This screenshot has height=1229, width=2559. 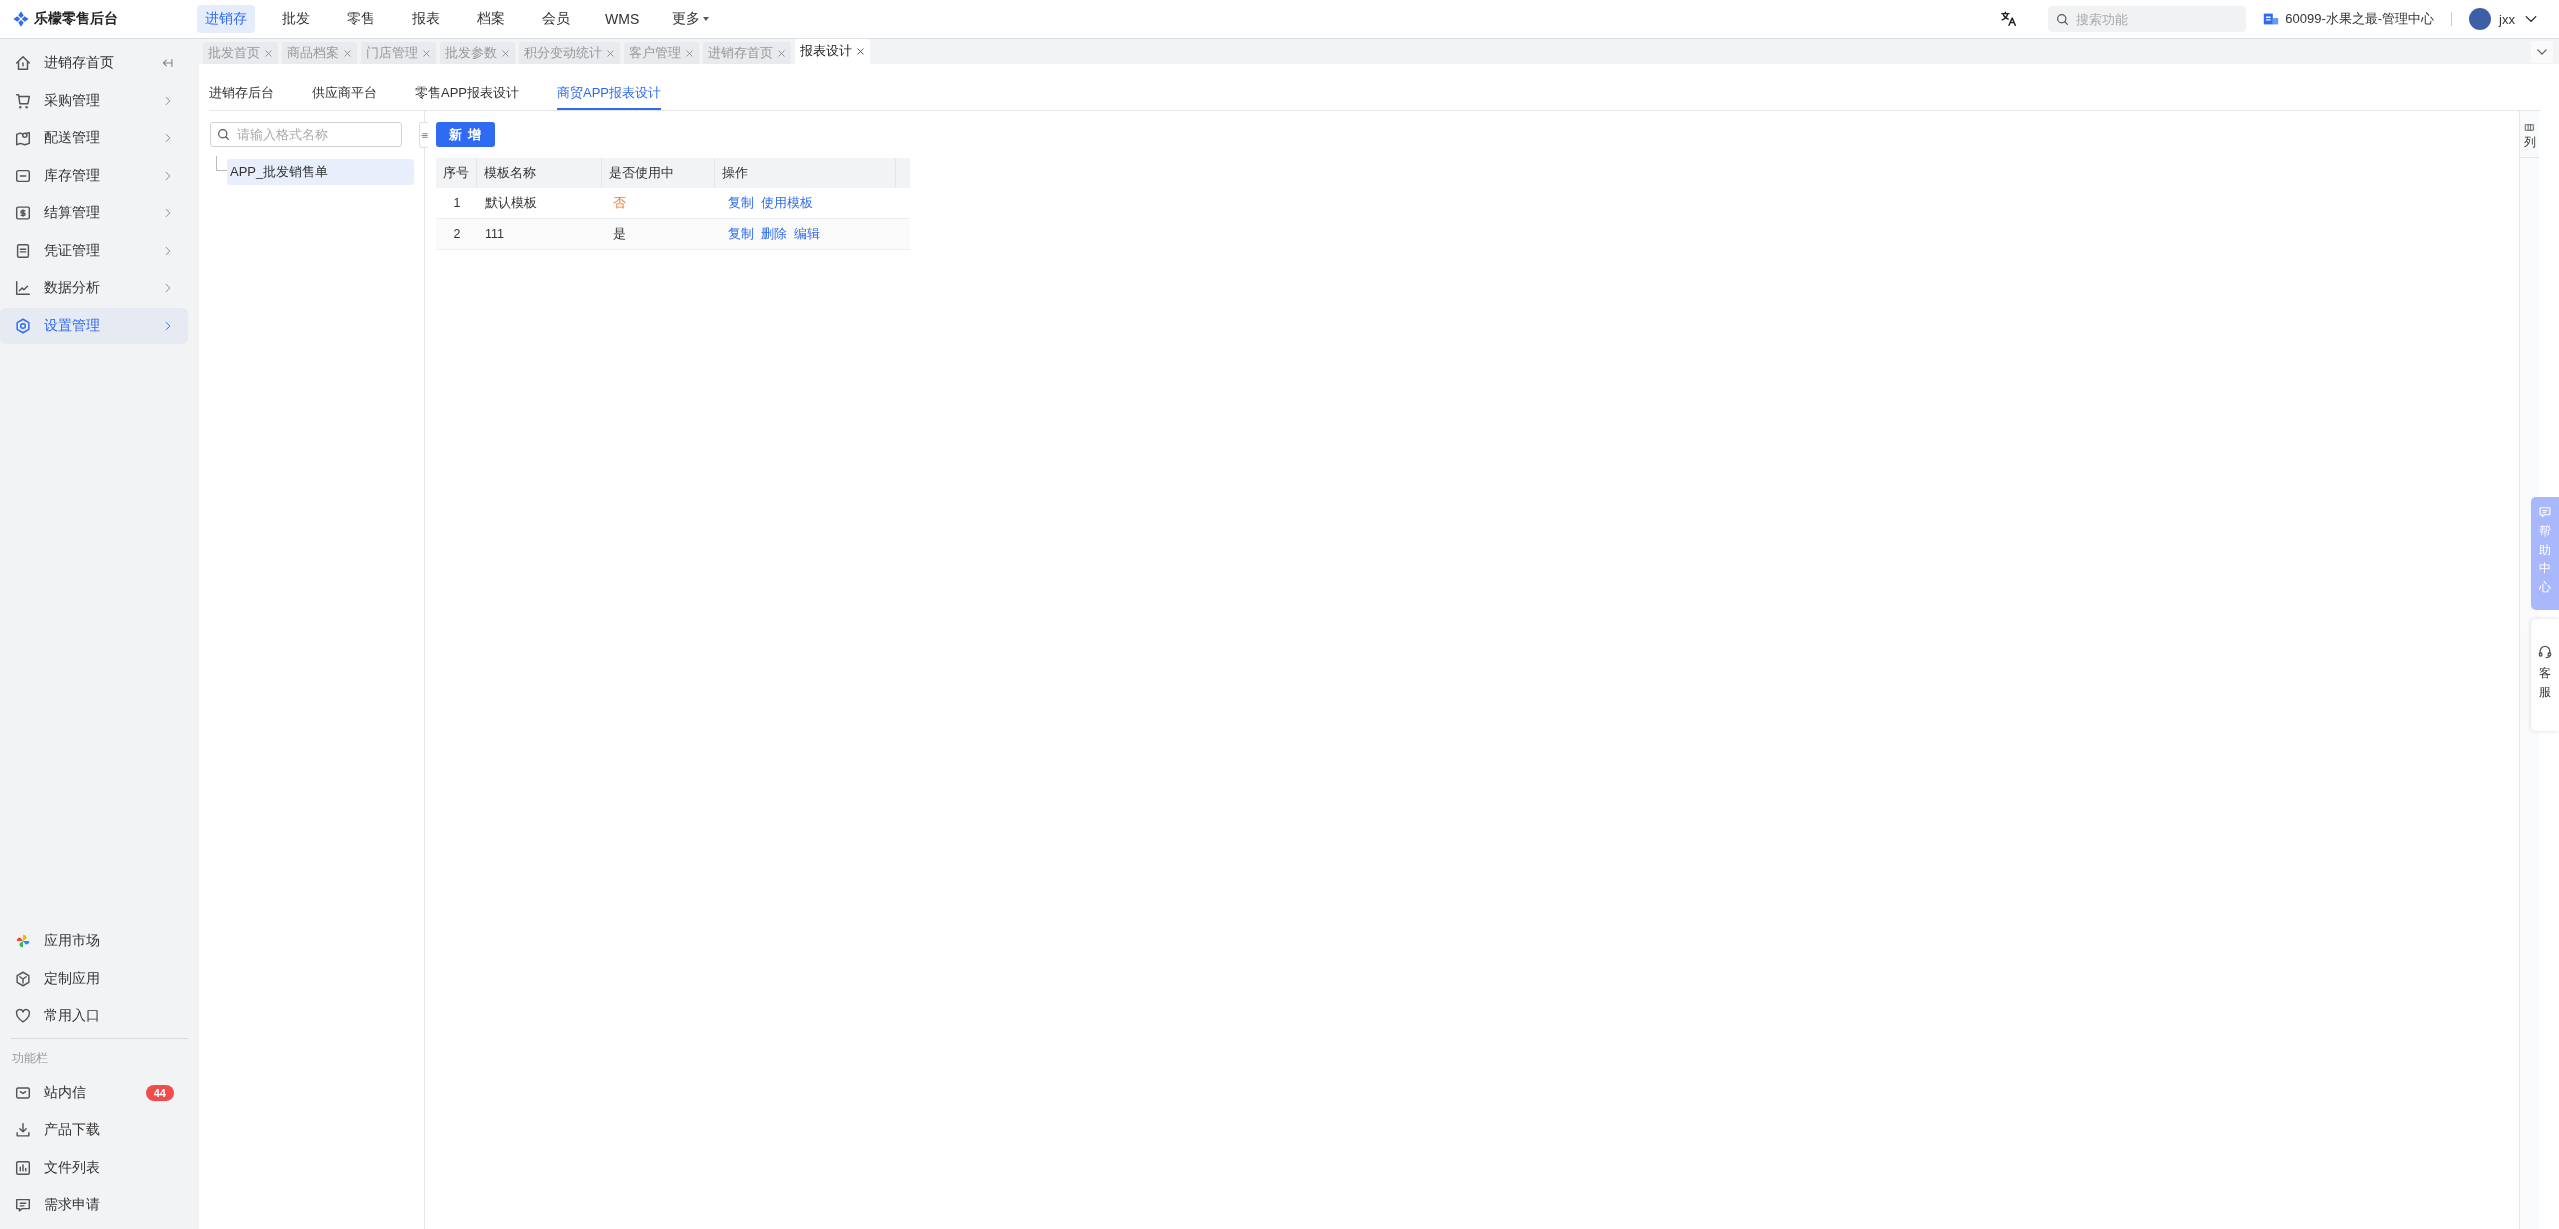 What do you see at coordinates (457, 203) in the screenshot?
I see `table-cell-text: 1` at bounding box center [457, 203].